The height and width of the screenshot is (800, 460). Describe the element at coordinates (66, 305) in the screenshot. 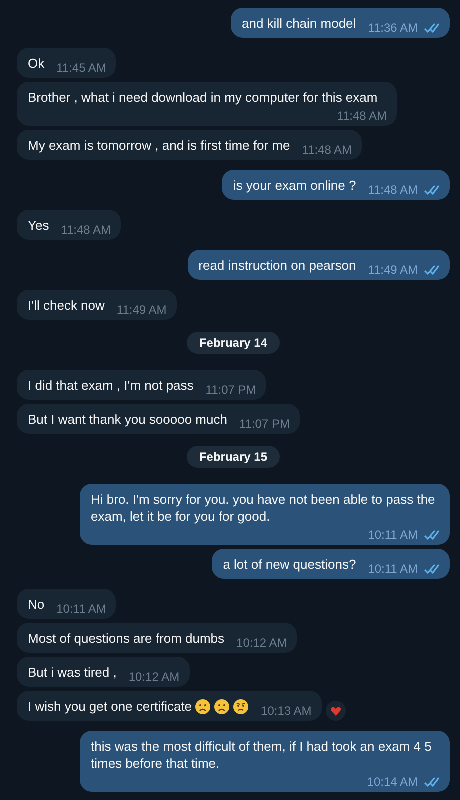

I see `message-text: I'll check now` at that location.